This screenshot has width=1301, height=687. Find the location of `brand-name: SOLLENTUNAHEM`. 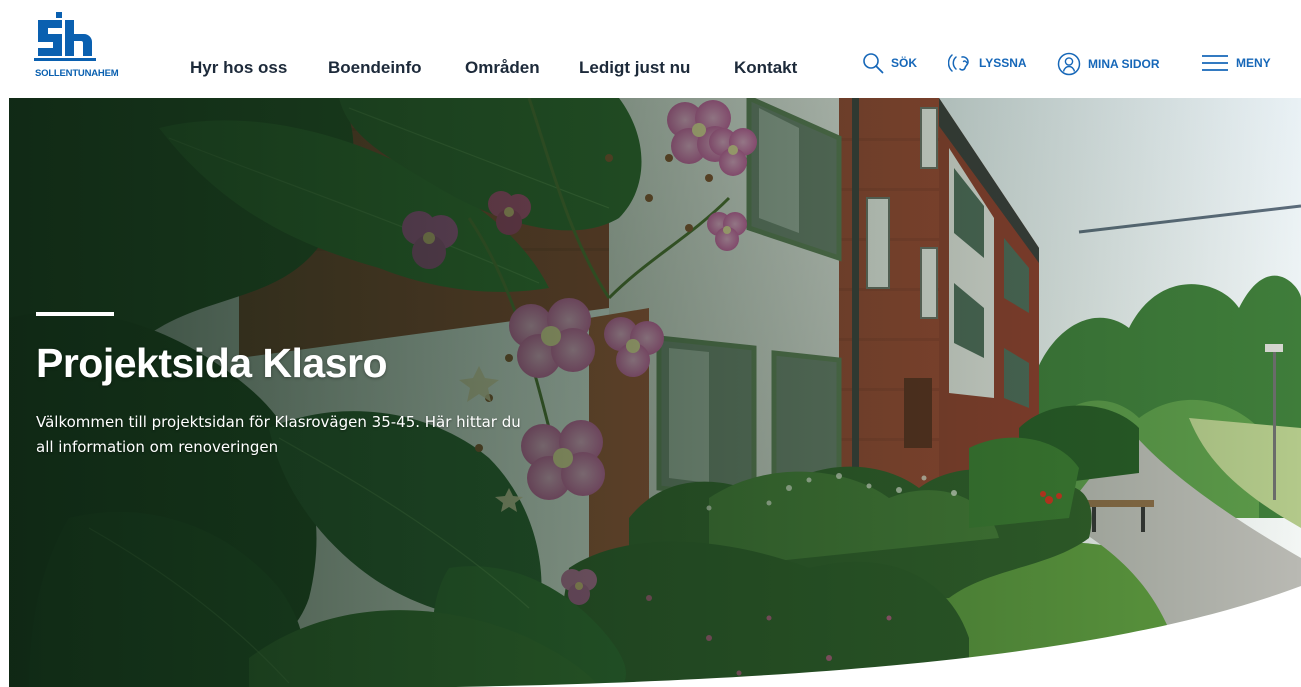

brand-name: SOLLENTUNAHEM is located at coordinates (77, 73).